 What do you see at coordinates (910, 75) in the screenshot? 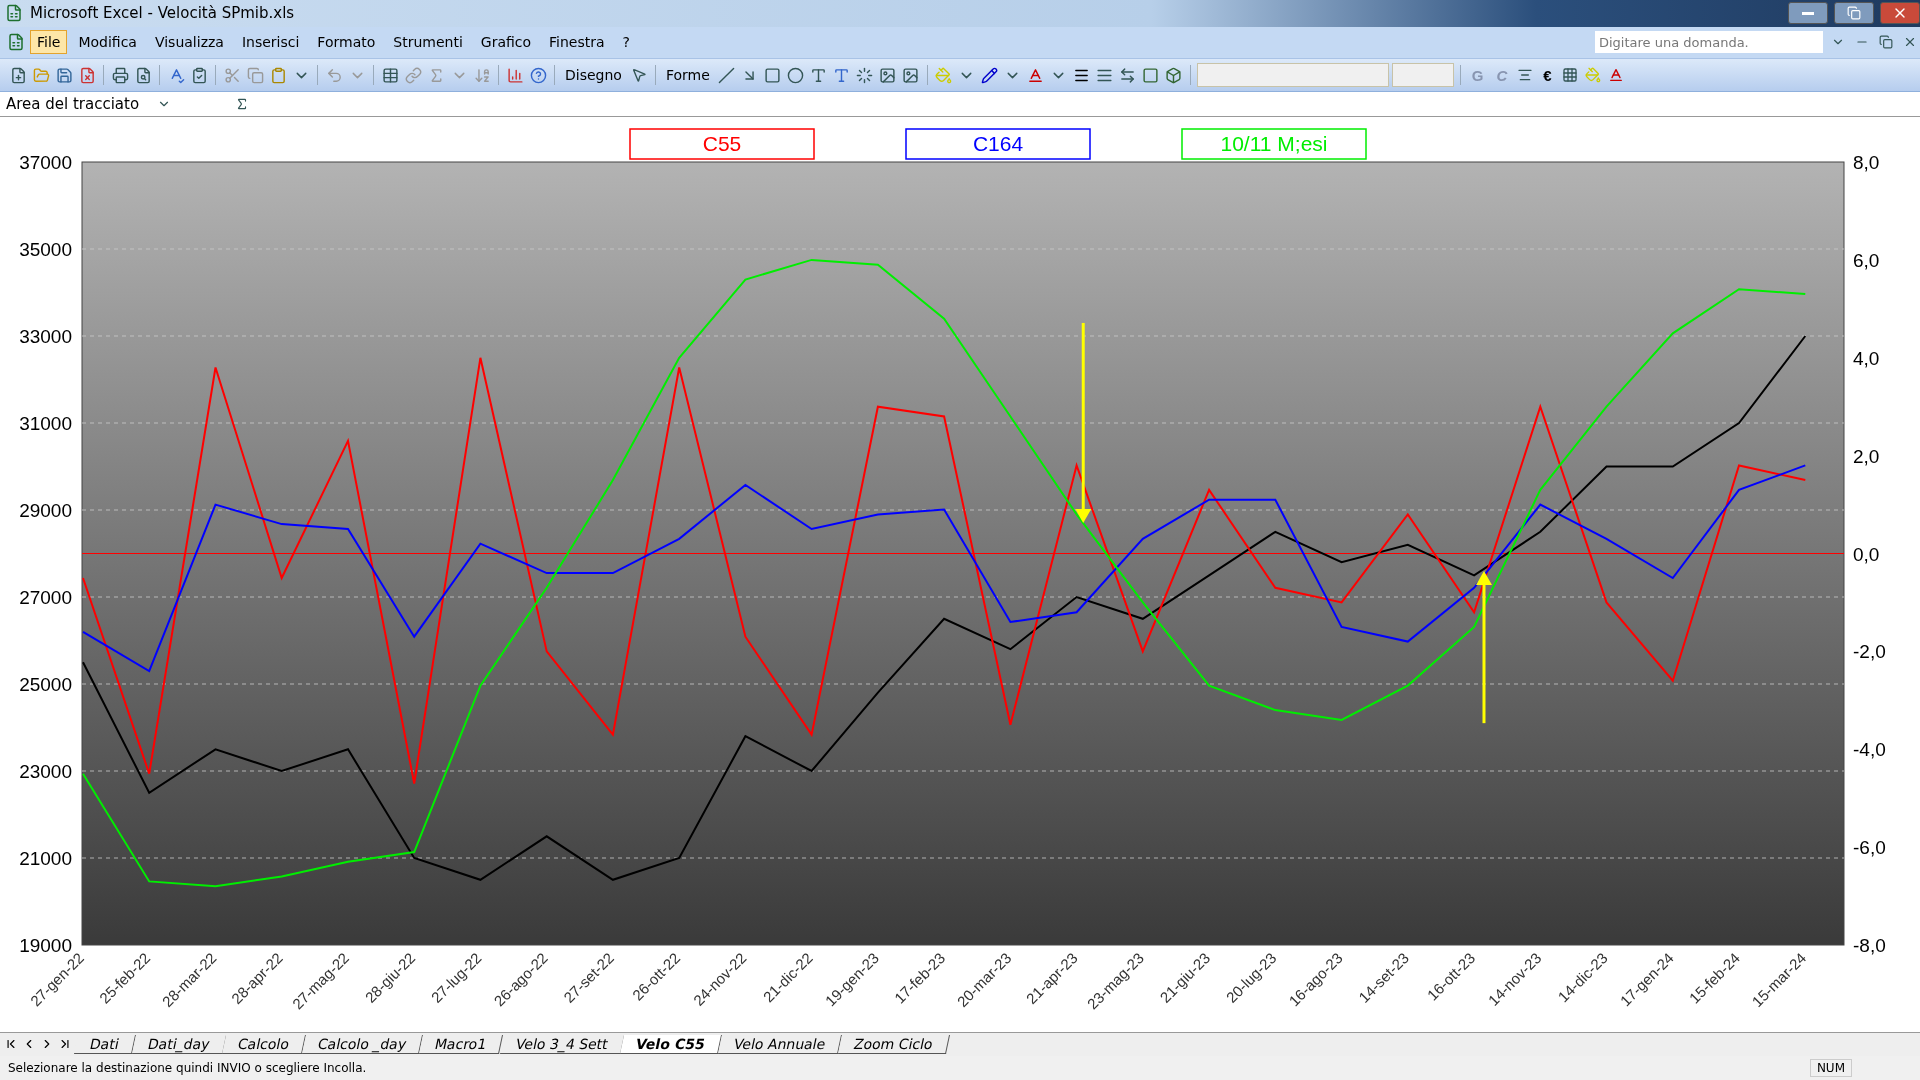
I see `picture-icon` at bounding box center [910, 75].